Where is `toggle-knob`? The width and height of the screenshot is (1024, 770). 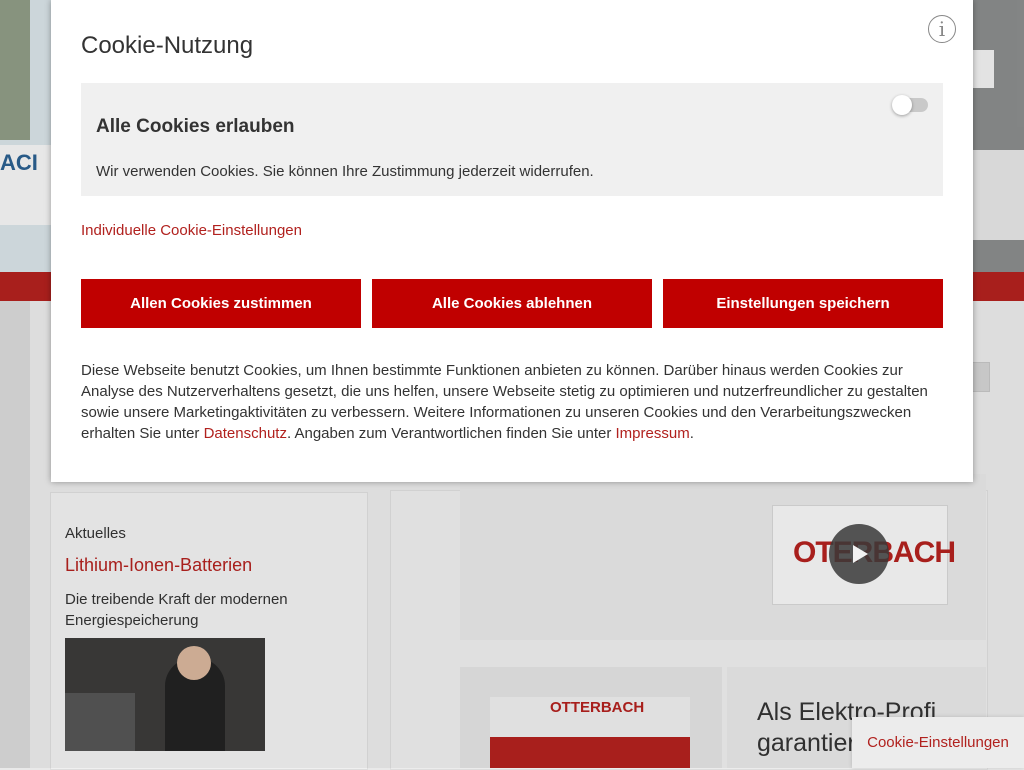 toggle-knob is located at coordinates (902, 105).